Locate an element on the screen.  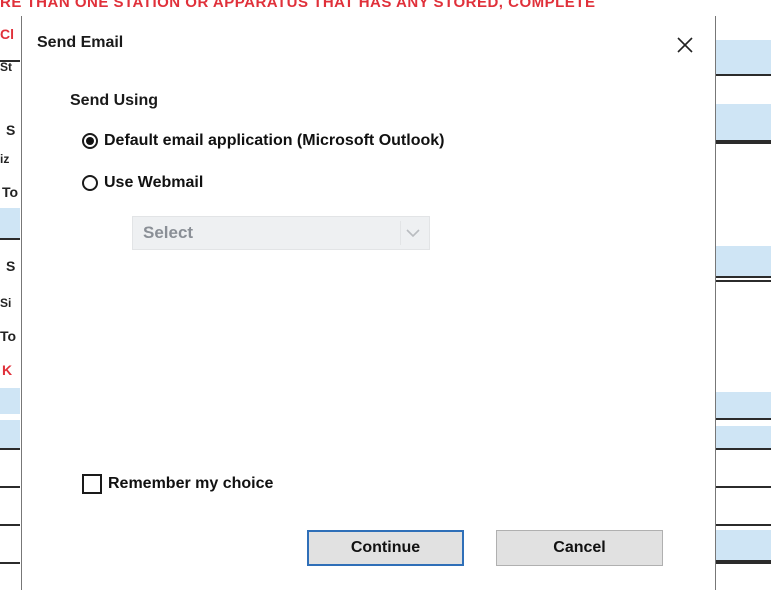
continue-button: Continue is located at coordinates (385, 548).